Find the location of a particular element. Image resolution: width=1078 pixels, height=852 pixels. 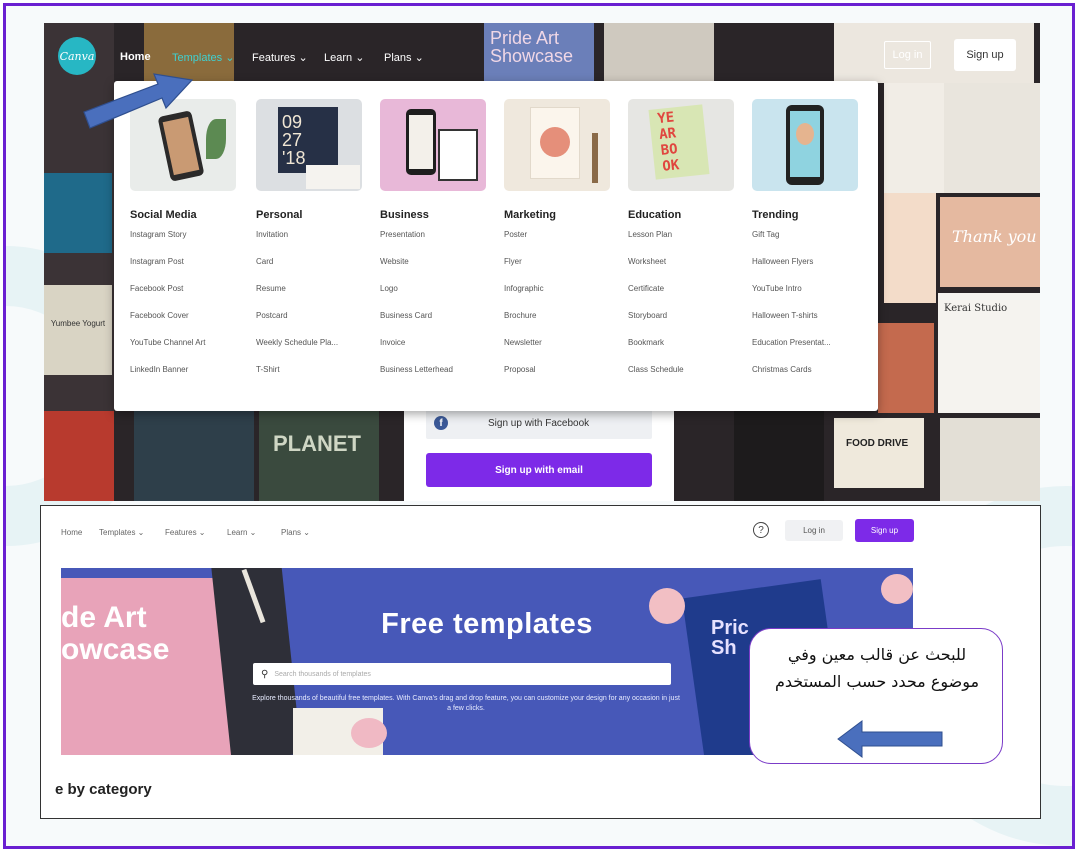

menu-item: Card is located at coordinates (311, 269).